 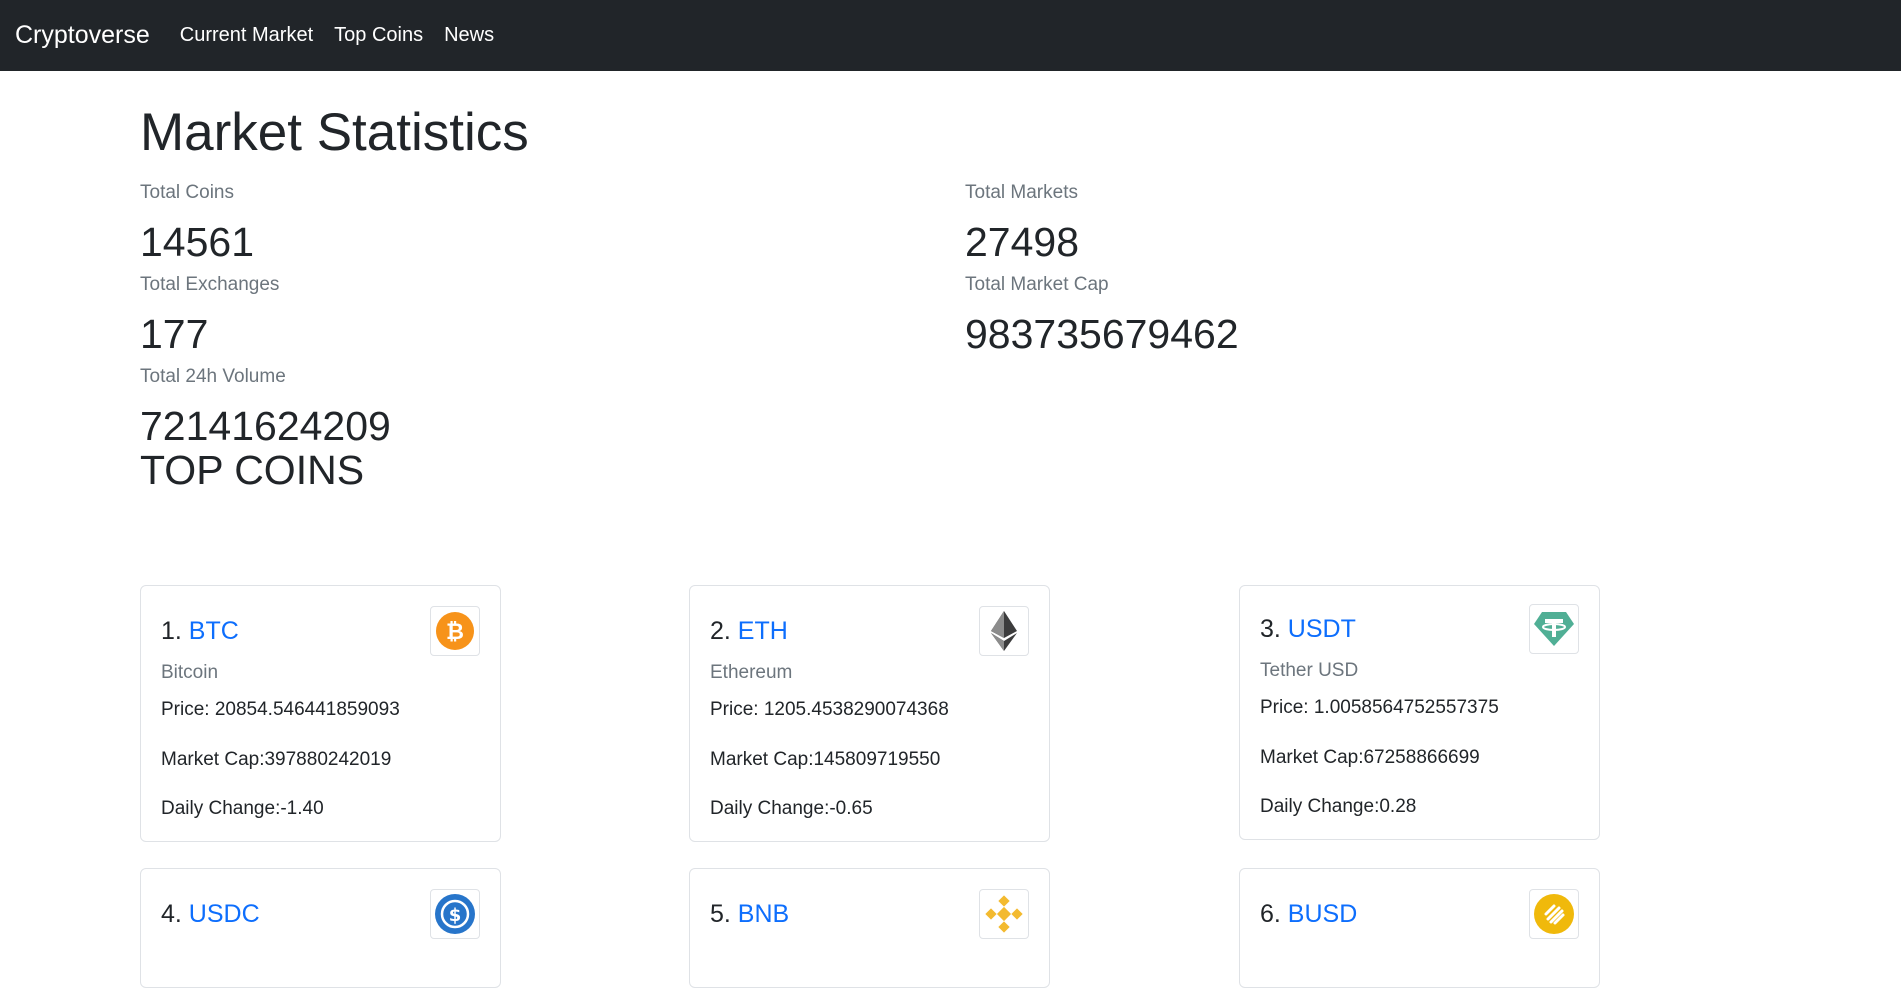 I want to click on coin-title: 6. BUSD, so click(x=1308, y=914).